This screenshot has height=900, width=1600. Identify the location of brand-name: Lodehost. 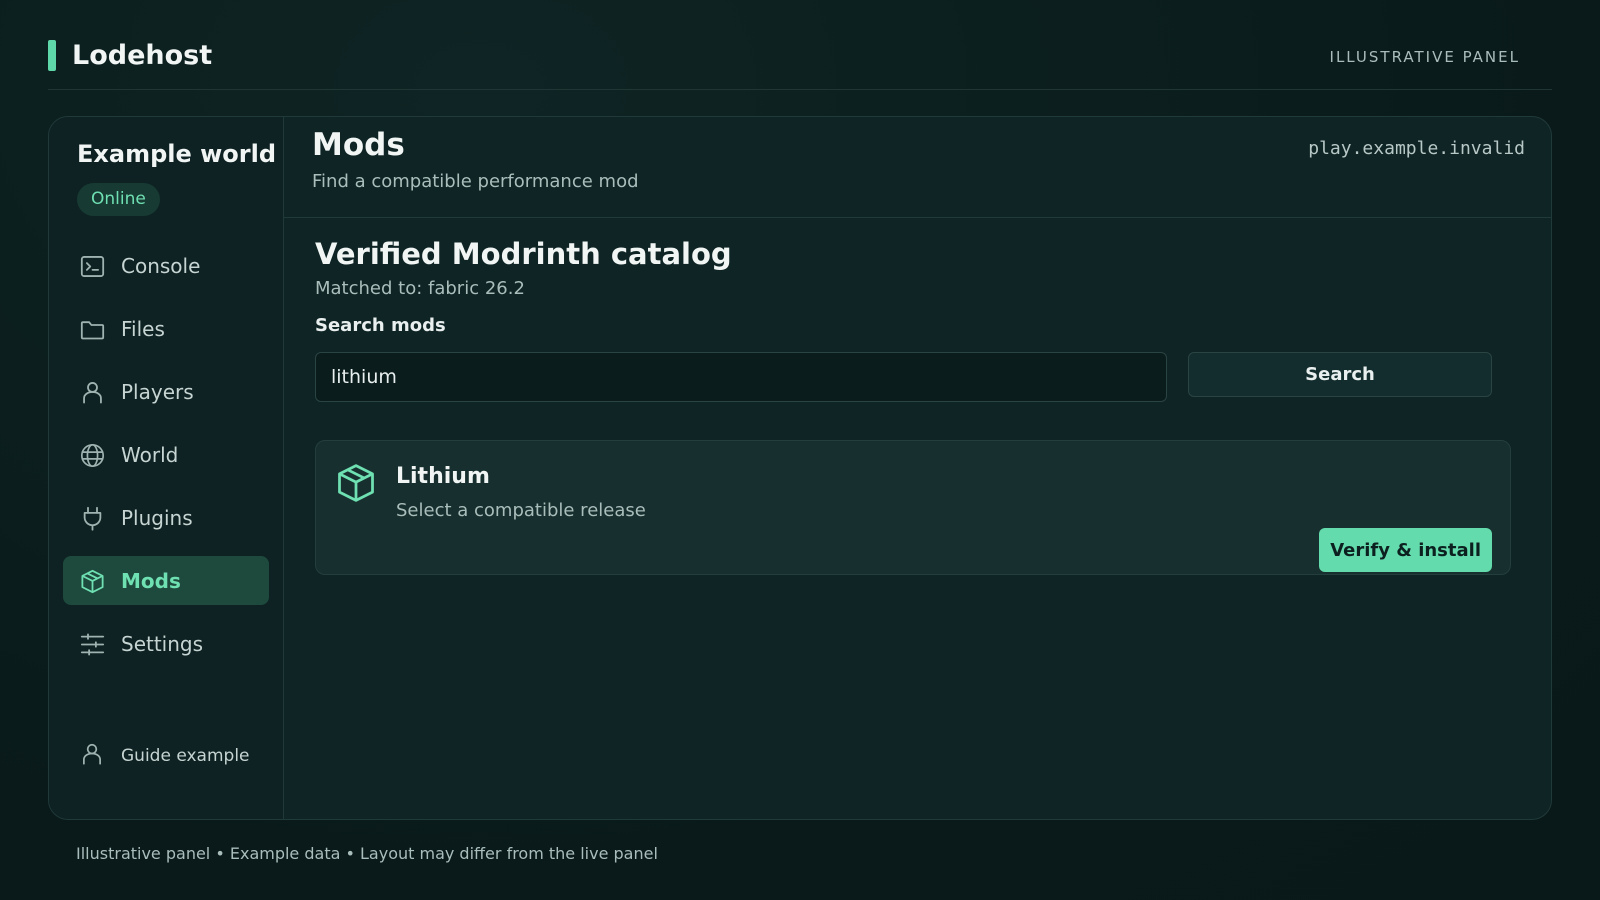
(142, 55).